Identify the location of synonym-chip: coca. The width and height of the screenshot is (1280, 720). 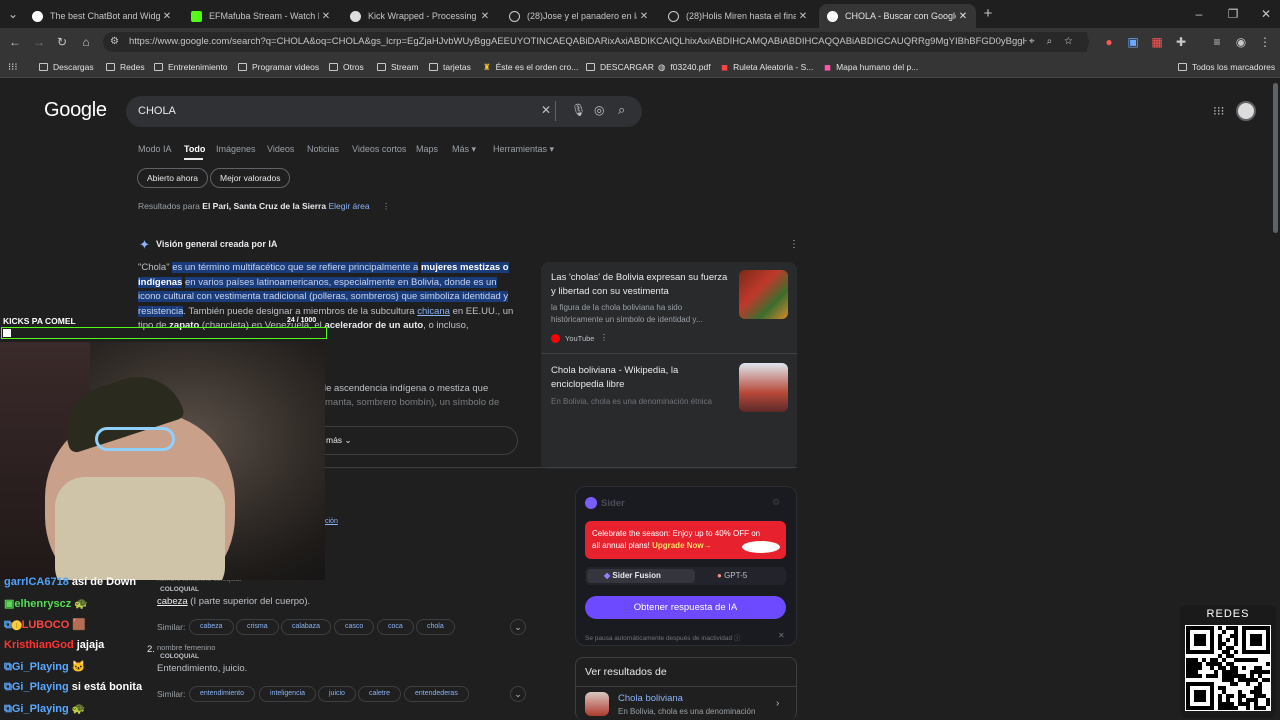
(395, 627).